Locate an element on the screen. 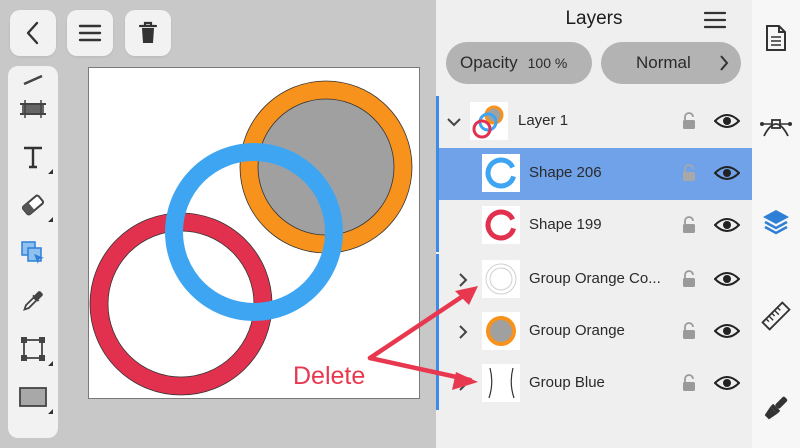  layer-row-shape-206: Shape 206 is located at coordinates (594, 174).